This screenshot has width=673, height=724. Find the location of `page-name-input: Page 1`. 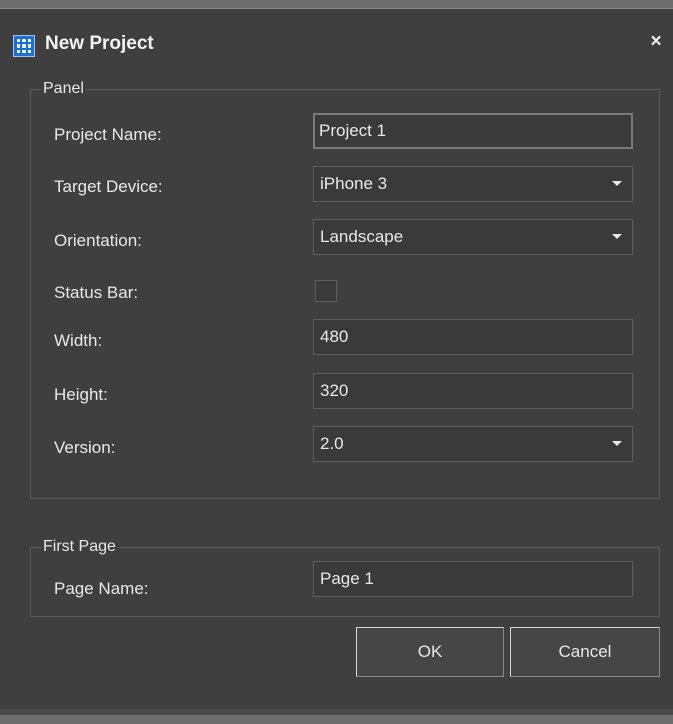

page-name-input: Page 1 is located at coordinates (473, 579).